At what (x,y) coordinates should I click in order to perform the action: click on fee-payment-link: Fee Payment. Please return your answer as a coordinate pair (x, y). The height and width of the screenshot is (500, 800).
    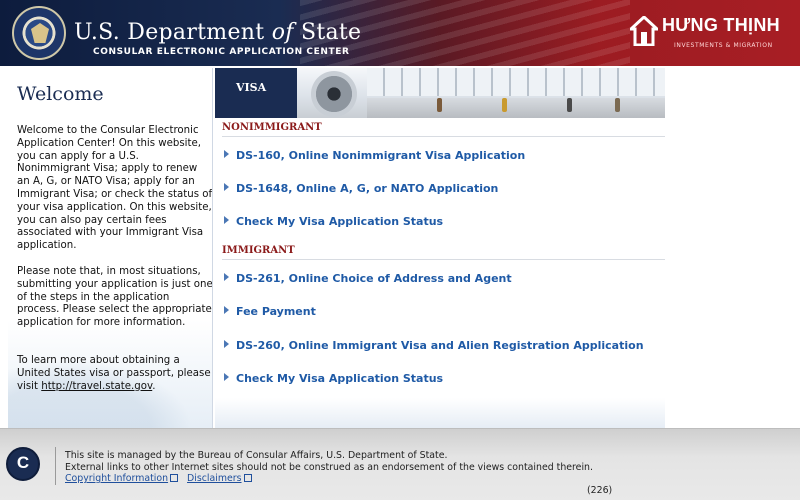
    Looking at the image, I should click on (270, 311).